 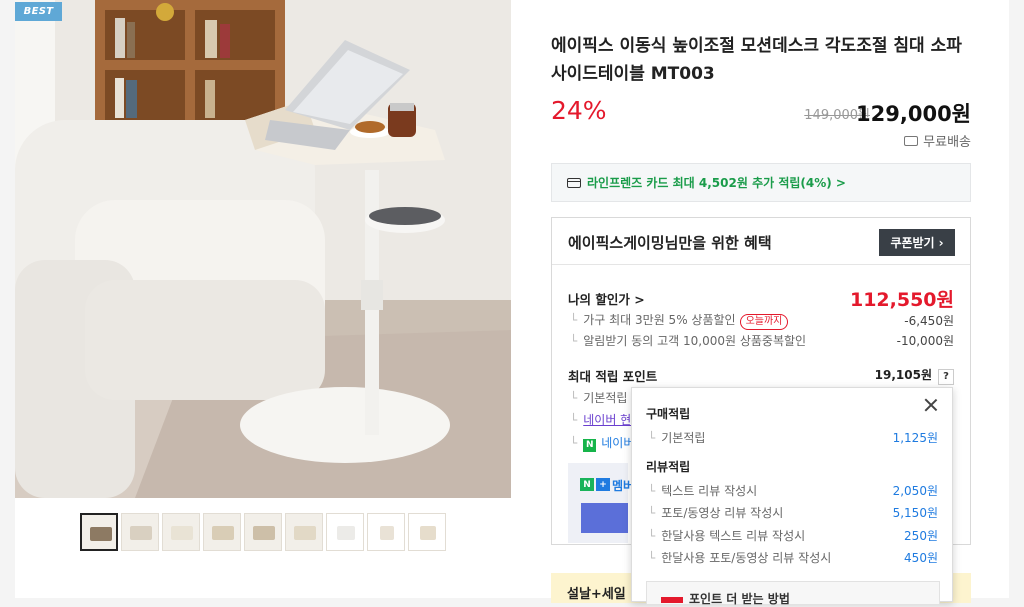 I want to click on discount-value-2: -10,000원, so click(x=925, y=341).